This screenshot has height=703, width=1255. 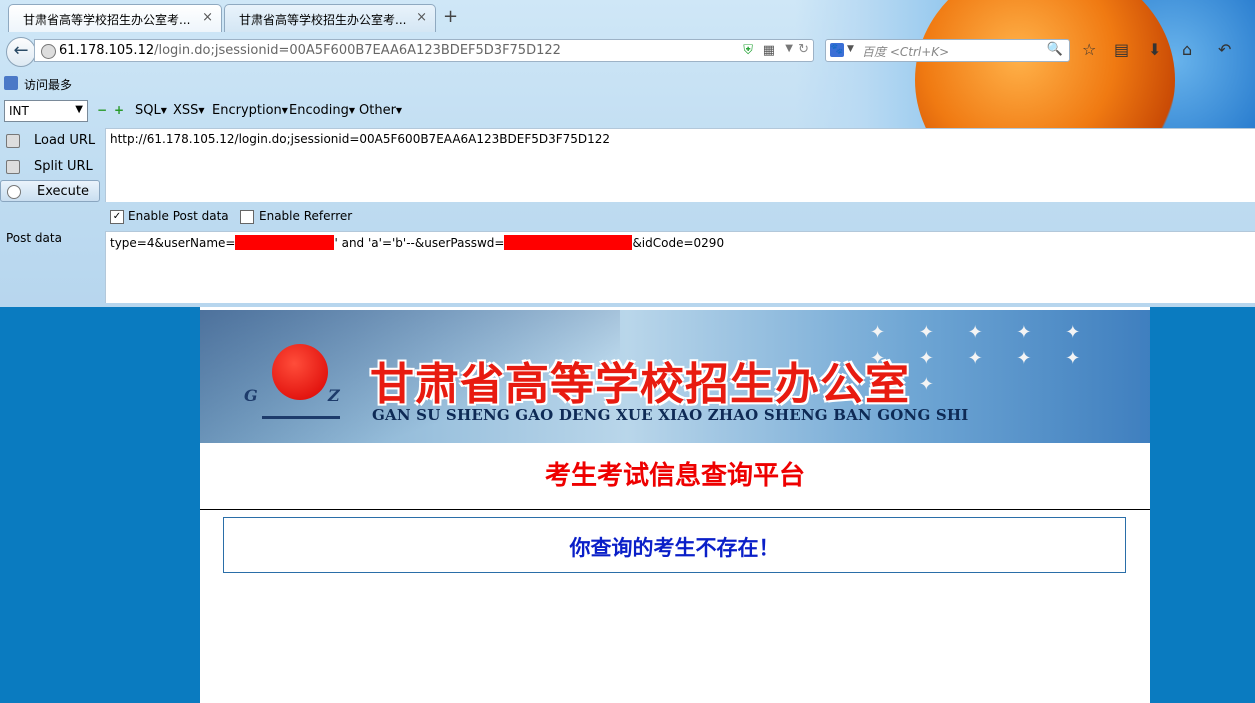 I want to click on search-input: 百度 <Ctrl+K>, so click(x=905, y=51).